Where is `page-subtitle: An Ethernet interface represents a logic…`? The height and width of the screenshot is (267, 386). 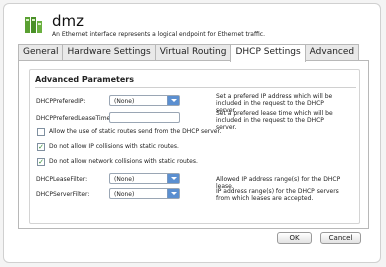
page-subtitle: An Ethernet interface represents a logic… is located at coordinates (158, 34).